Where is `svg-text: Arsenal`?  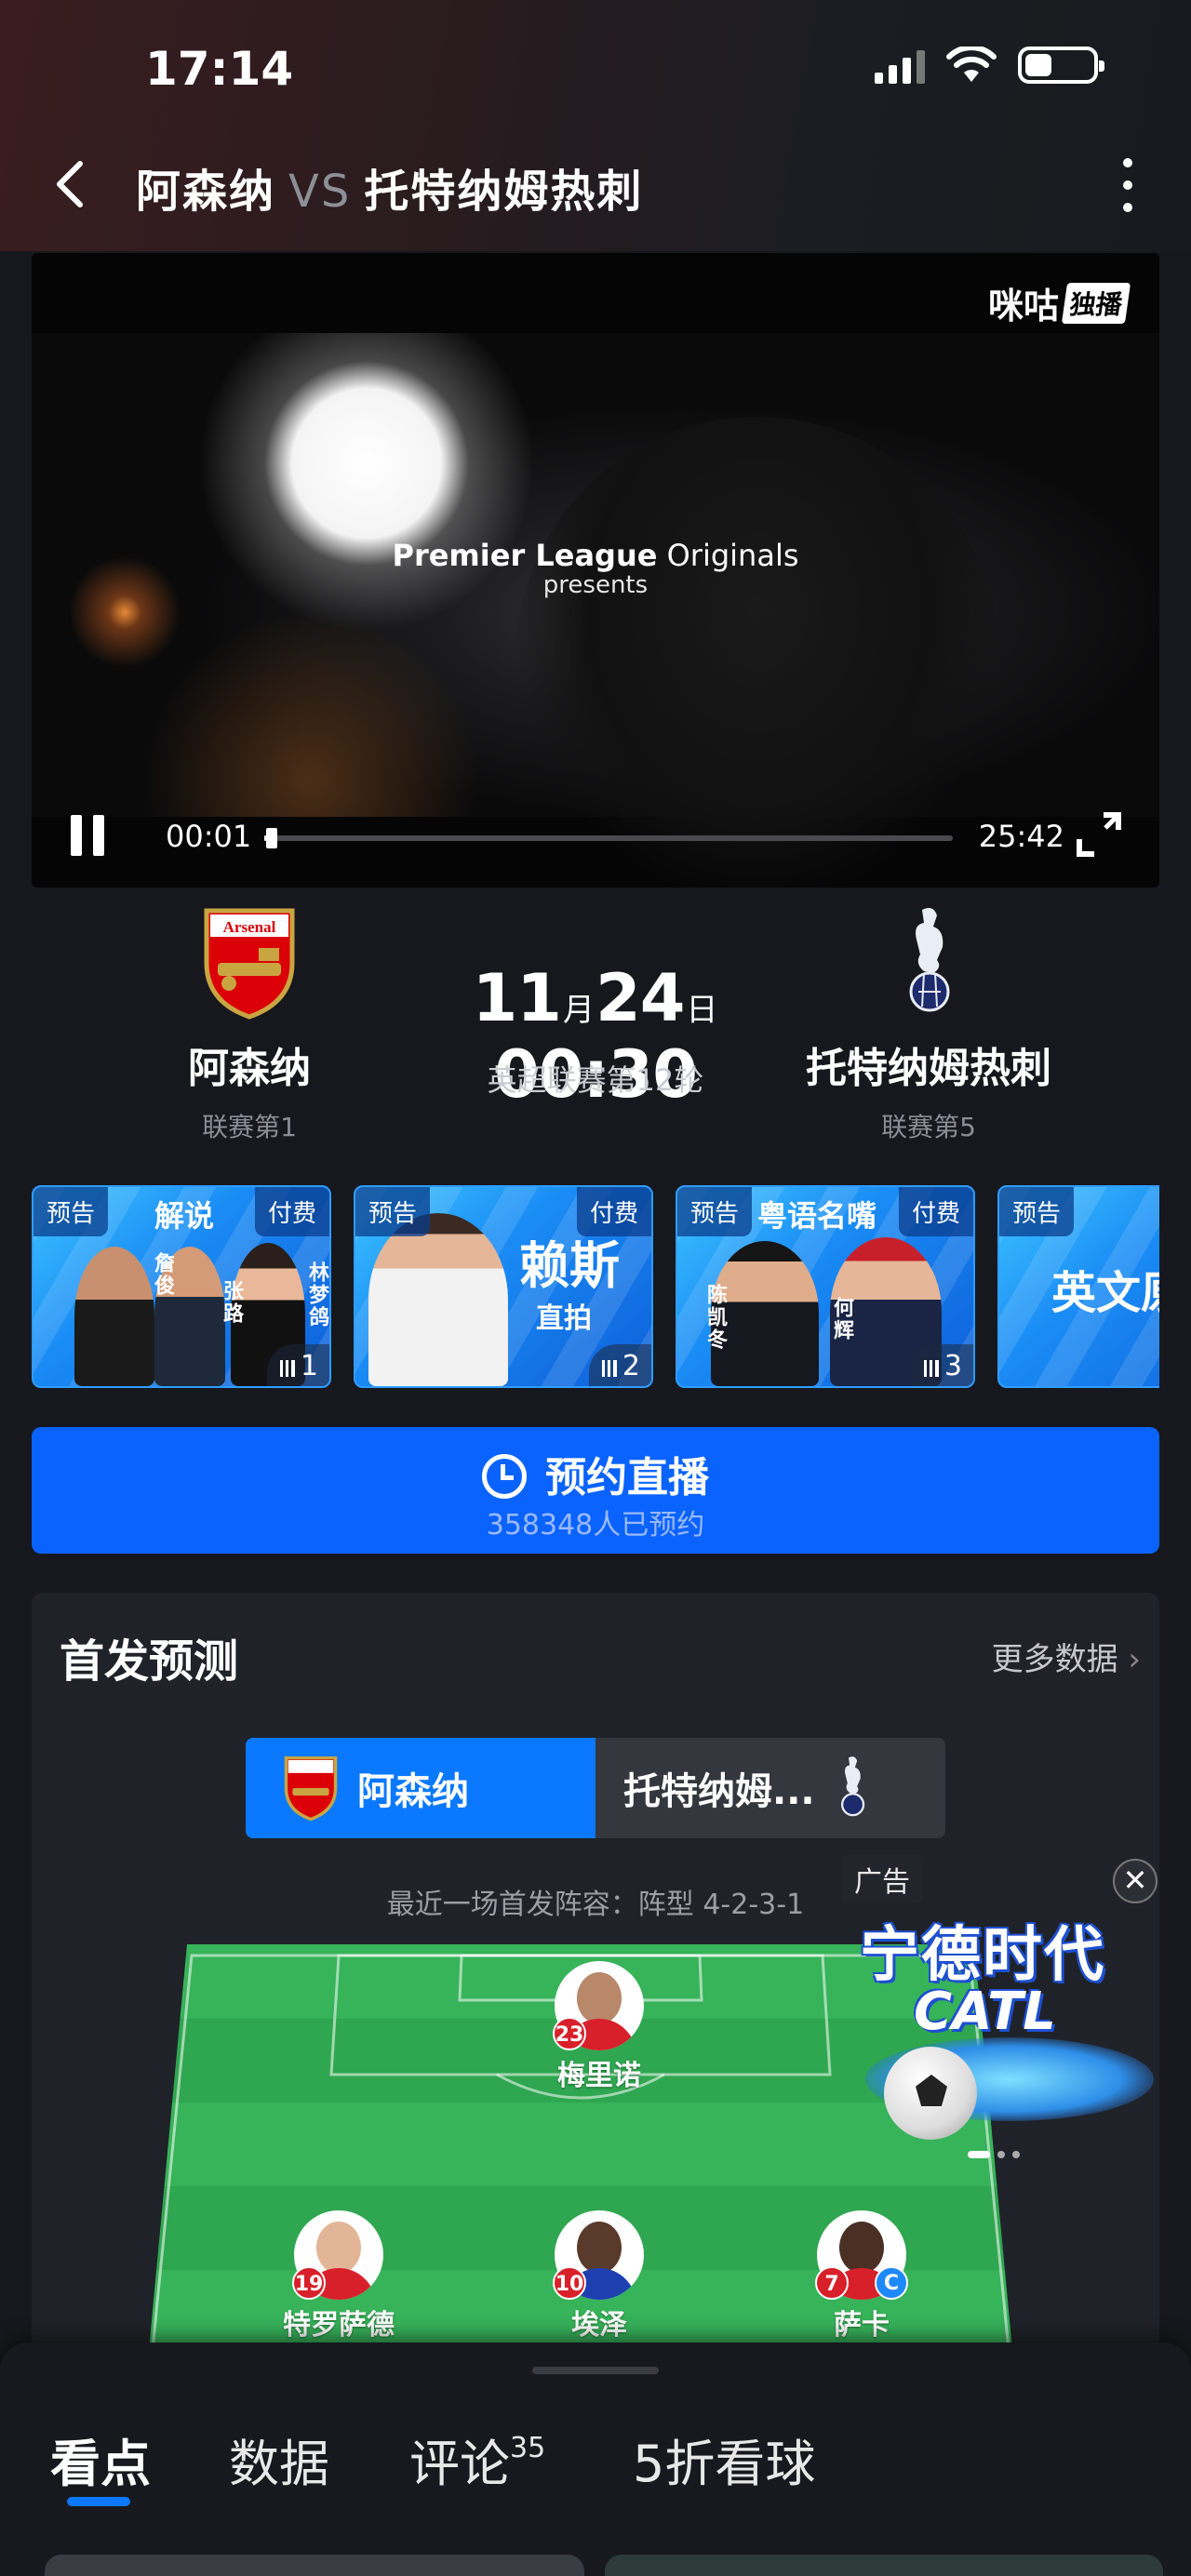 svg-text: Arsenal is located at coordinates (249, 927).